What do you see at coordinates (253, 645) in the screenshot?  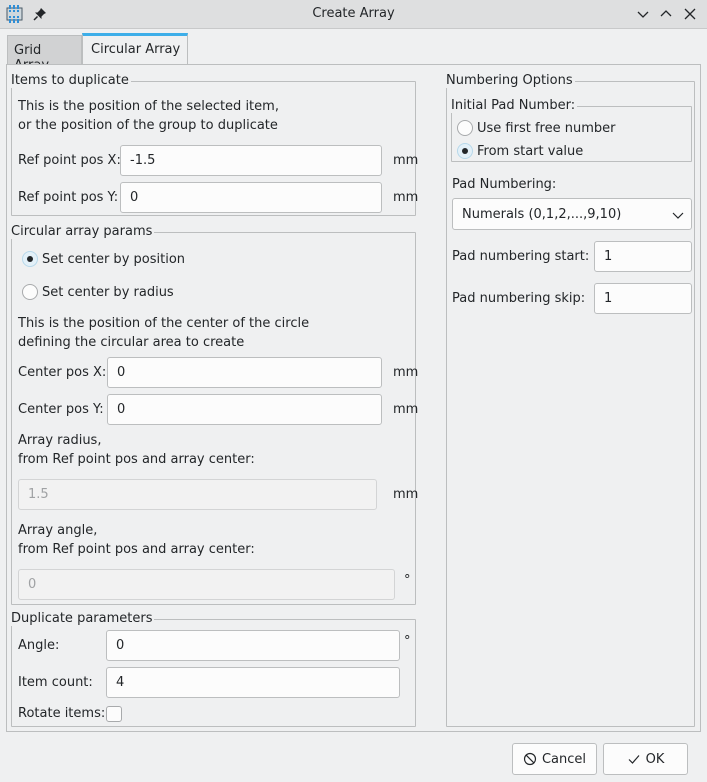 I see `angle-input: 0` at bounding box center [253, 645].